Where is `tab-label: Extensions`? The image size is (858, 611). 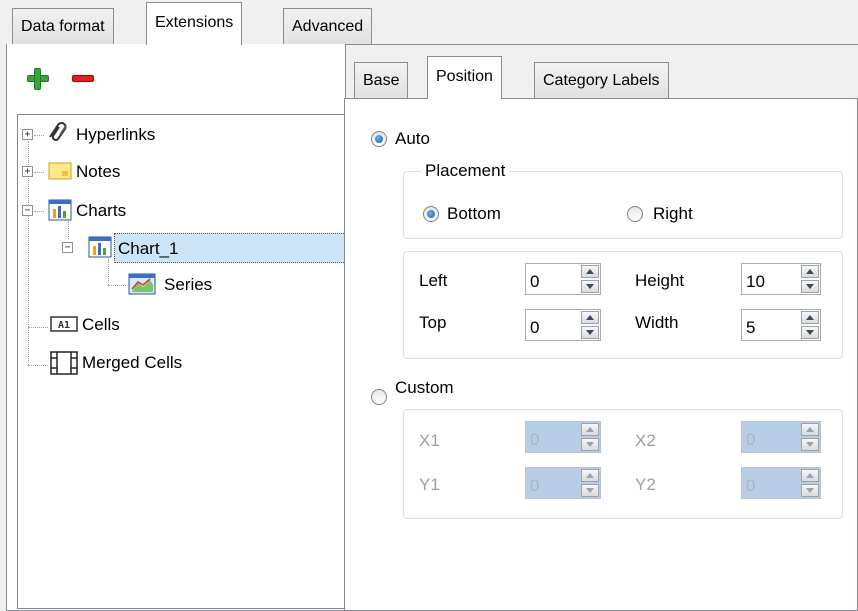
tab-label: Extensions is located at coordinates (194, 22).